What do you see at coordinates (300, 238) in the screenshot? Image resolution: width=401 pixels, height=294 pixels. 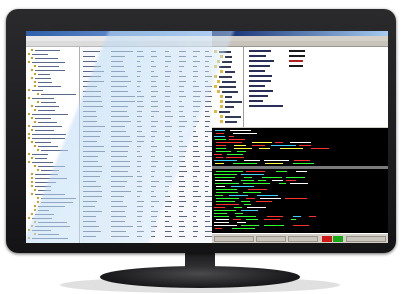 I see `status-bar` at bounding box center [300, 238].